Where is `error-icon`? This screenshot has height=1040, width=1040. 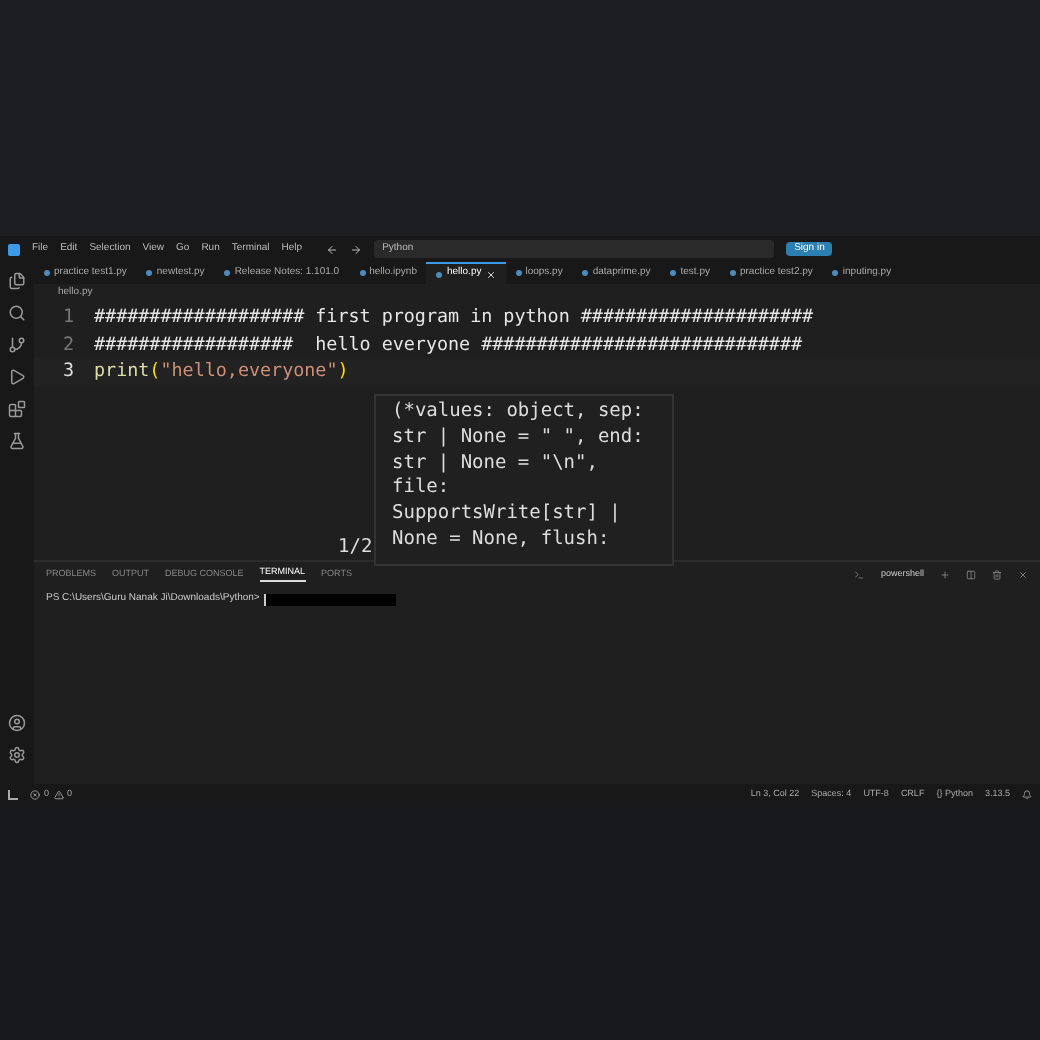
error-icon is located at coordinates (35, 794).